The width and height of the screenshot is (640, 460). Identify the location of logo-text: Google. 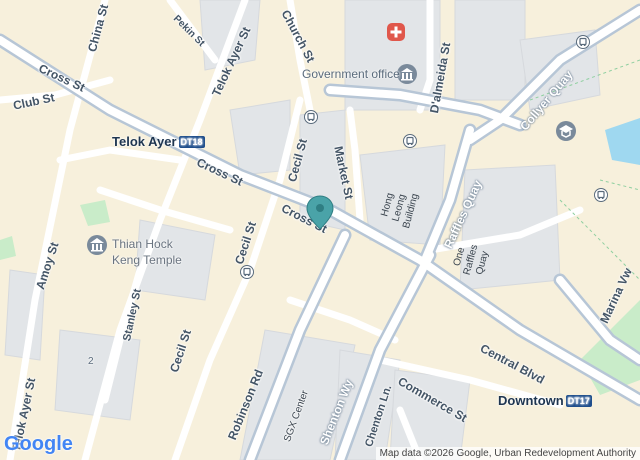
(38, 444).